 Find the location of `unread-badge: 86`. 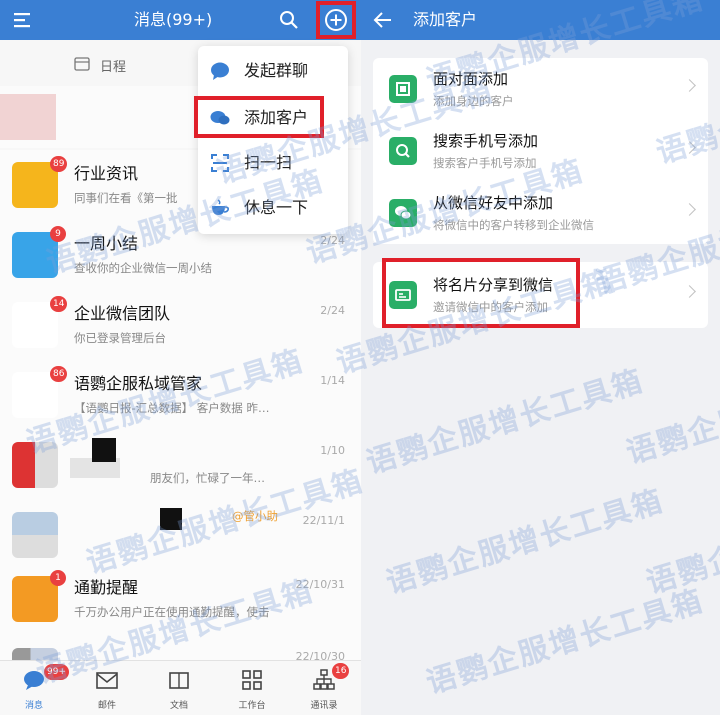

unread-badge: 86 is located at coordinates (59, 374).